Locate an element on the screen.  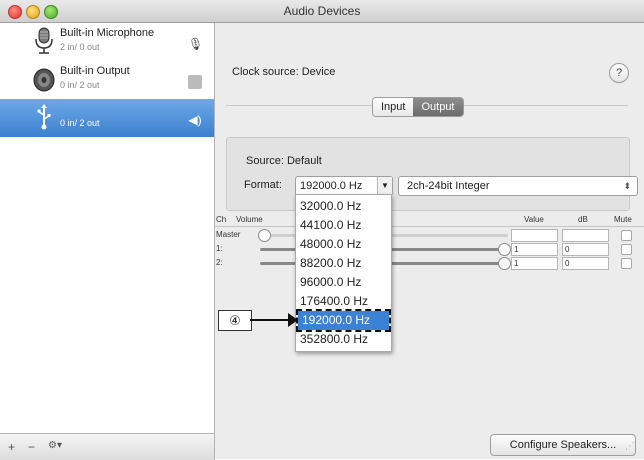
add-device-button: + is located at coordinates (11, 447).